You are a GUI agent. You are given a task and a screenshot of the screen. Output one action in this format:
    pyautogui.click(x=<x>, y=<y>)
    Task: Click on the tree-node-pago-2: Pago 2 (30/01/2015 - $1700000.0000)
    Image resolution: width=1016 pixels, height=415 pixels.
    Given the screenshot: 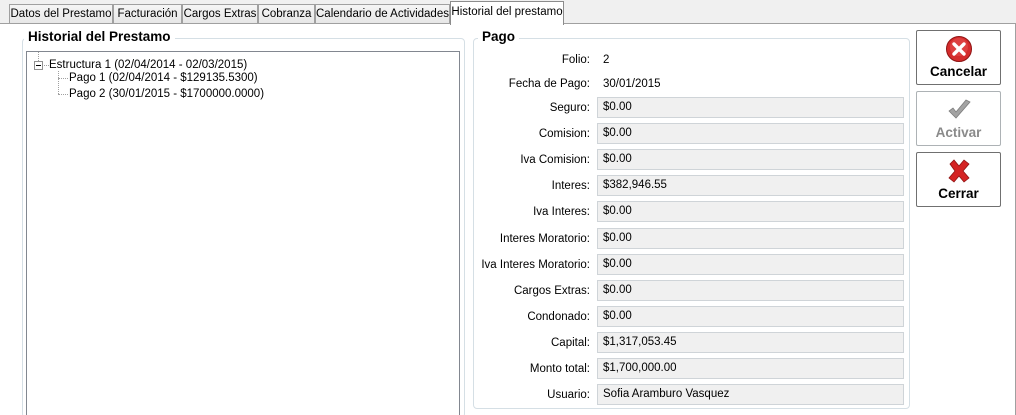 What is the action you would take?
    pyautogui.click(x=166, y=94)
    